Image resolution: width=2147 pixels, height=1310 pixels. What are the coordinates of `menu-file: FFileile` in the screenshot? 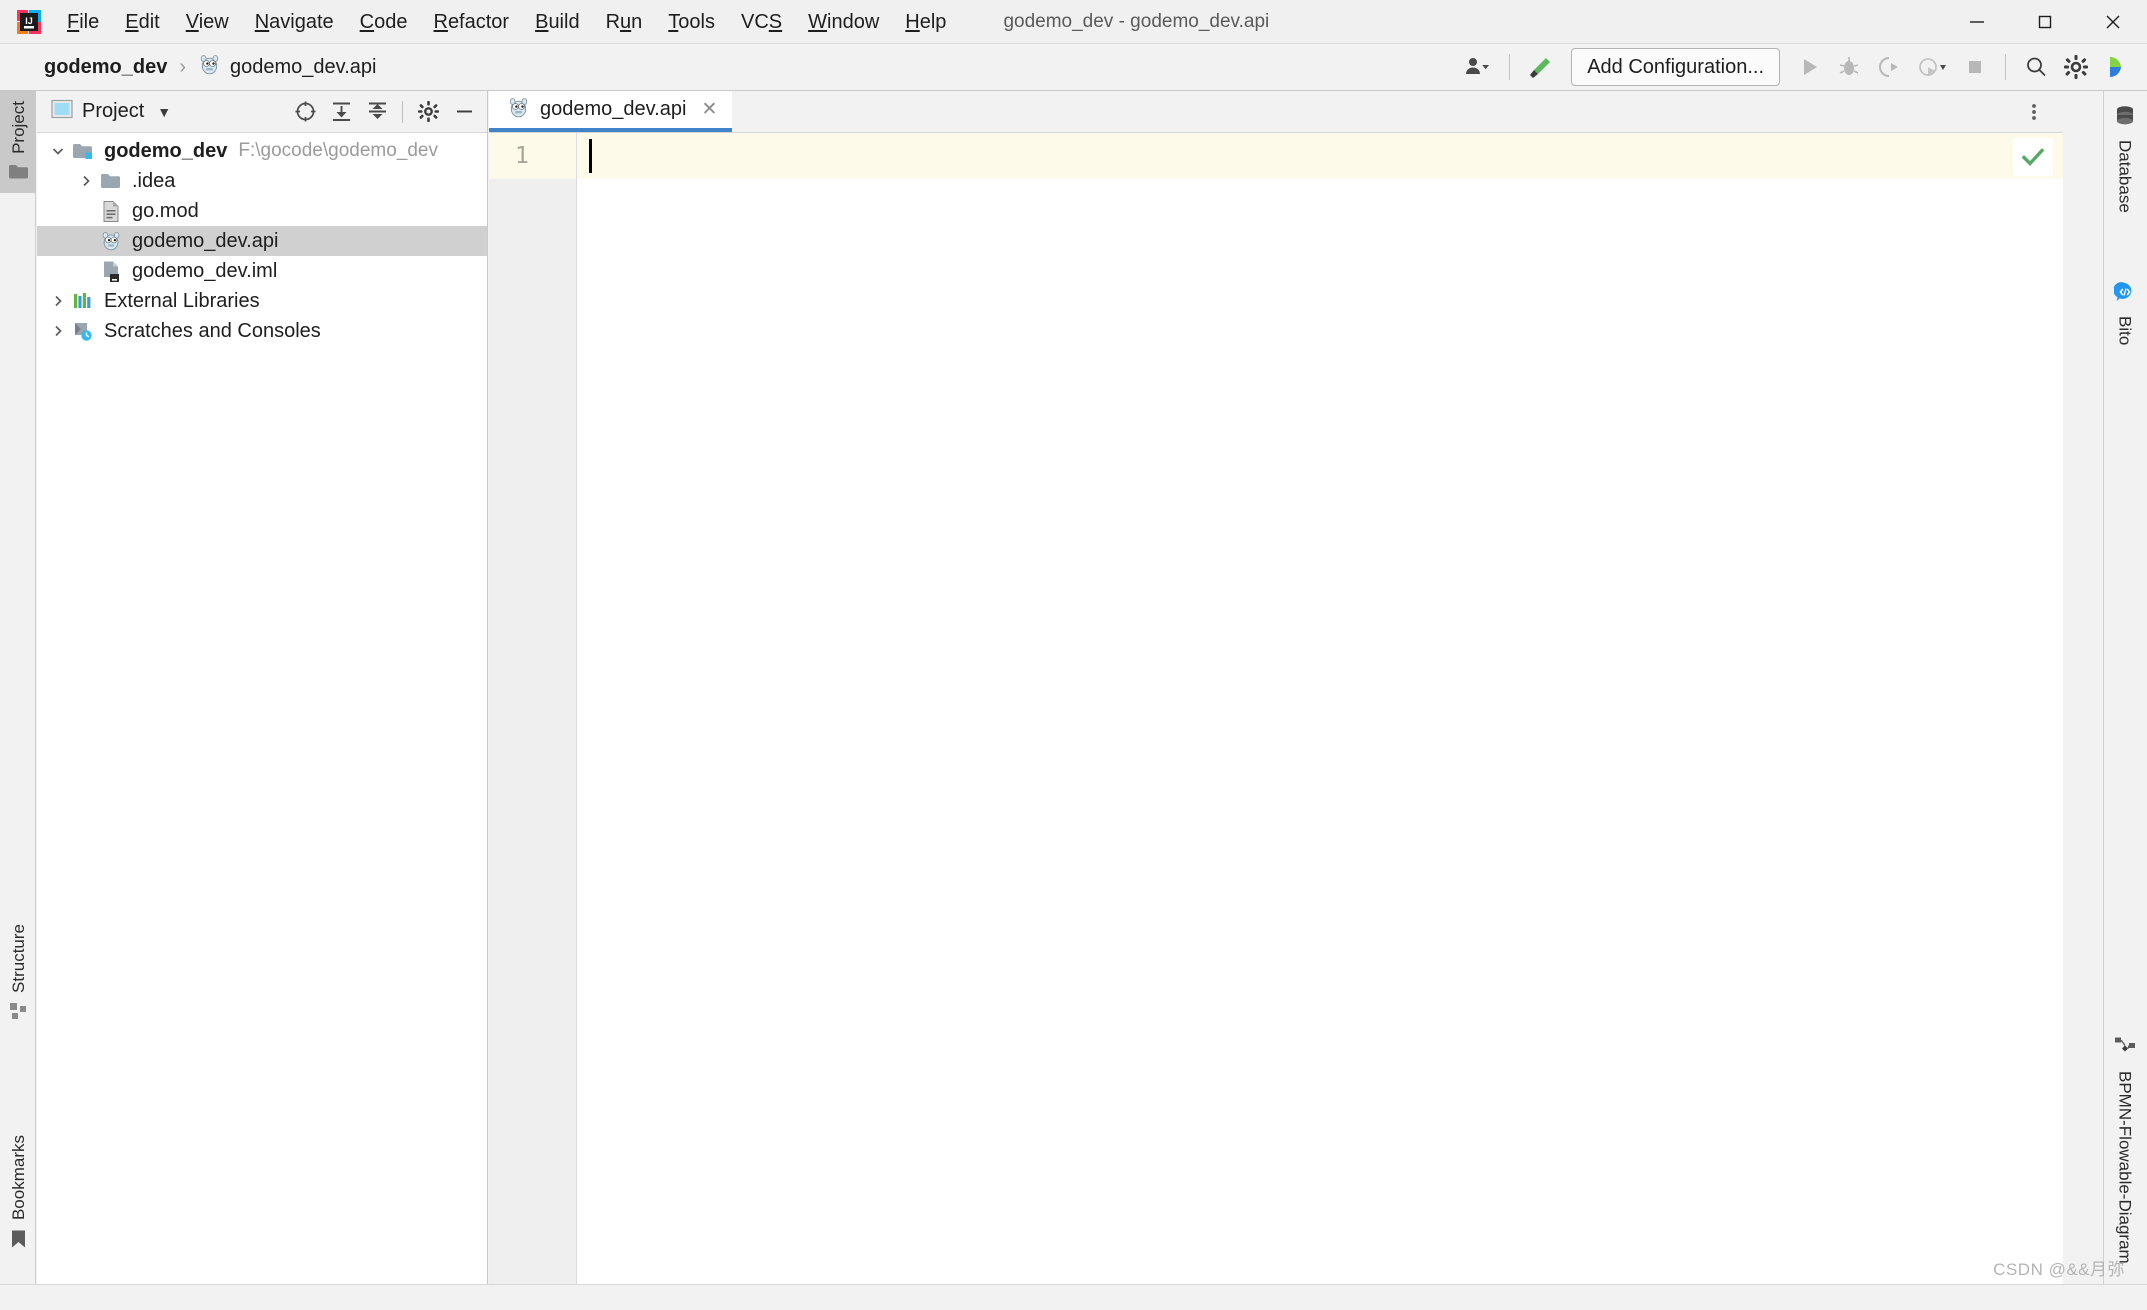 It's located at (83, 22).